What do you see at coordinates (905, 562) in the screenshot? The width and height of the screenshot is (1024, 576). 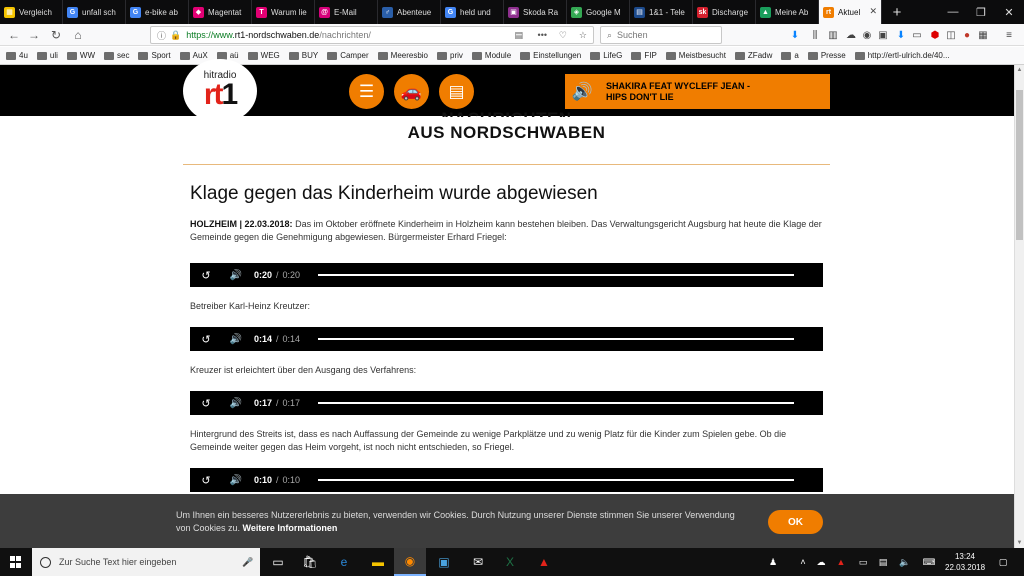 I see `volume-tray-icon: 🔈` at bounding box center [905, 562].